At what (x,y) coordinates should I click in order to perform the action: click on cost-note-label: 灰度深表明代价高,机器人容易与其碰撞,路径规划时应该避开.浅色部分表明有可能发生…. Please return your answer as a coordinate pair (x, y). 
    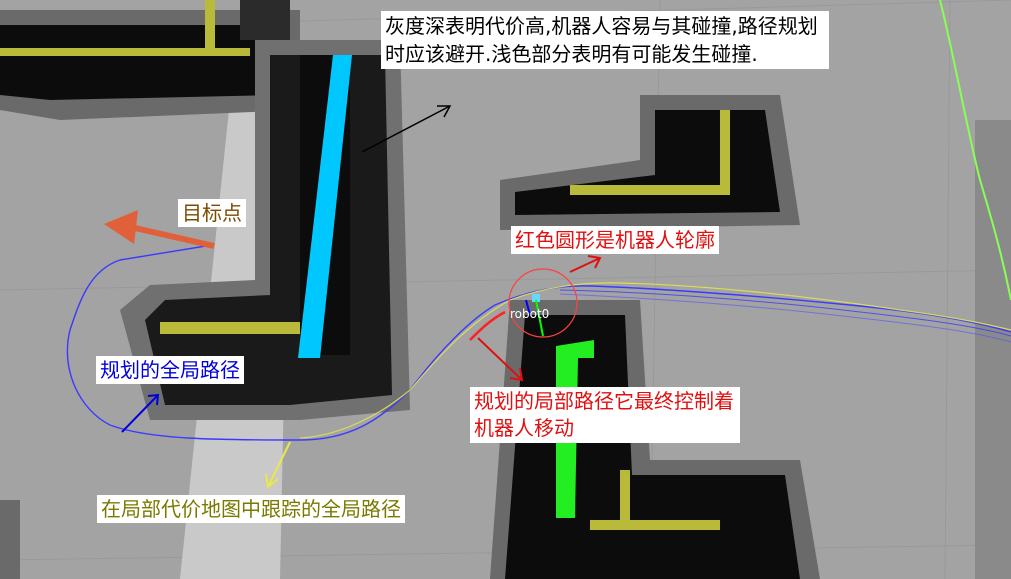
    Looking at the image, I should click on (605, 40).